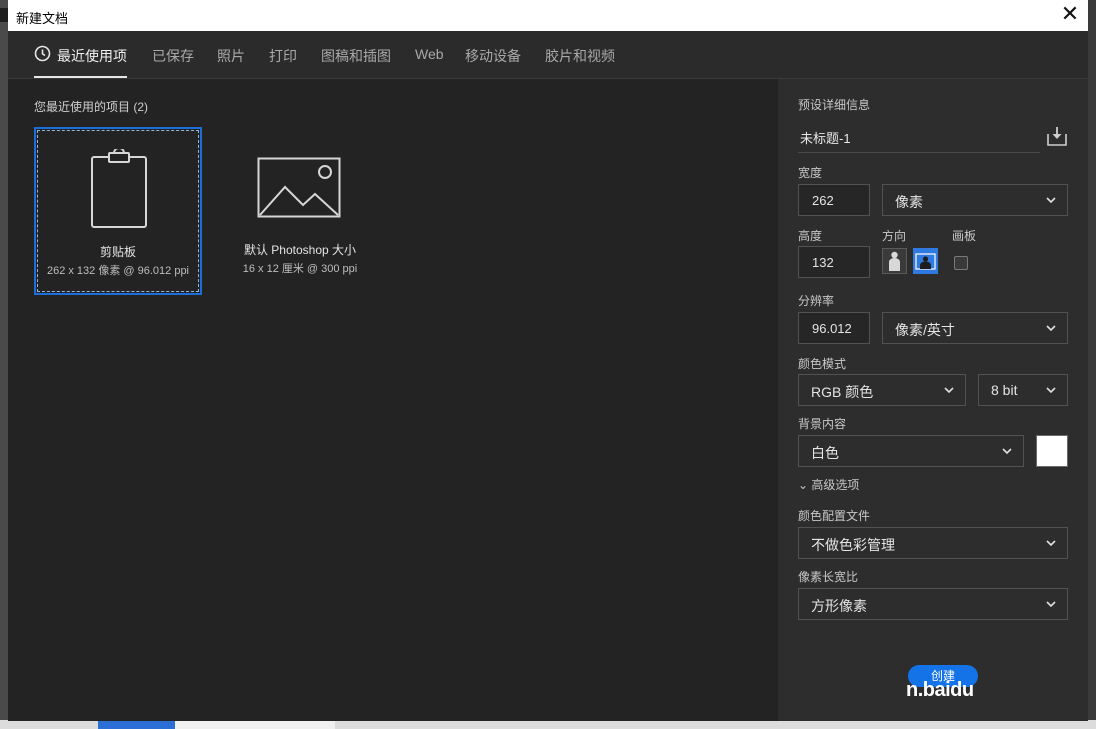 The image size is (1096, 729). I want to click on color-profile-select: 不做色彩管理, so click(933, 543).